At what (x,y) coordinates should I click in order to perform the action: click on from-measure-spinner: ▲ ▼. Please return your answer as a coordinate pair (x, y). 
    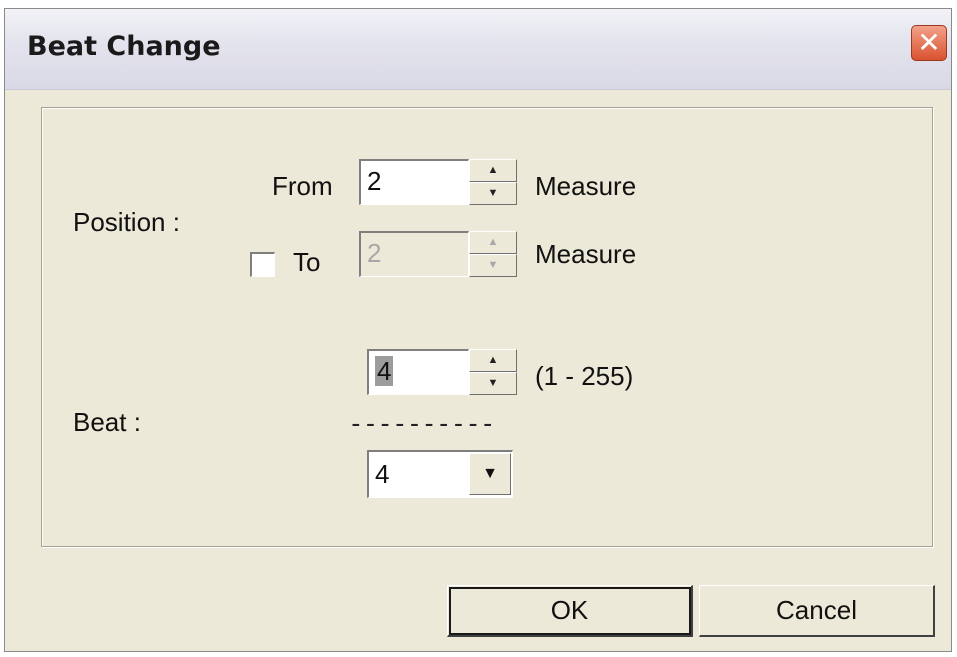
    Looking at the image, I should click on (493, 182).